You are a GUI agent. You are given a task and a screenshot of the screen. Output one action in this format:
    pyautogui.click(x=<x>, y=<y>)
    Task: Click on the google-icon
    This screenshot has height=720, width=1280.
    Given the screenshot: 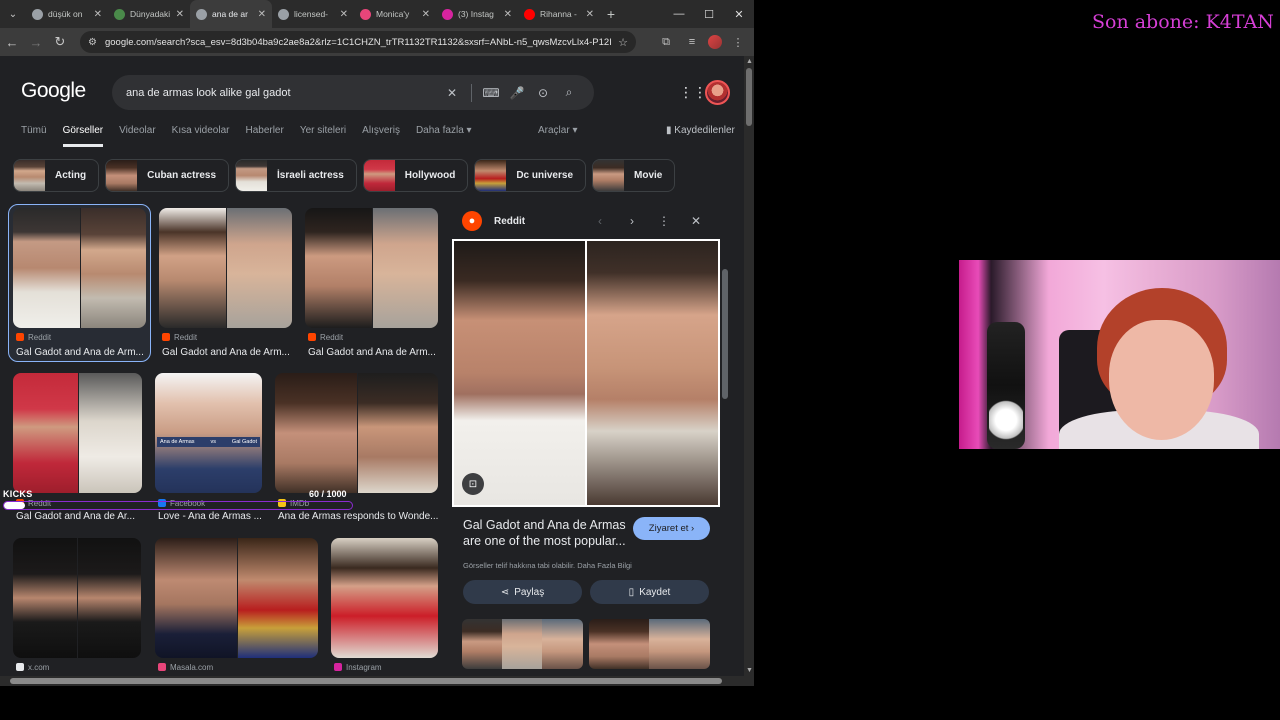 What is the action you would take?
    pyautogui.click(x=201, y=14)
    